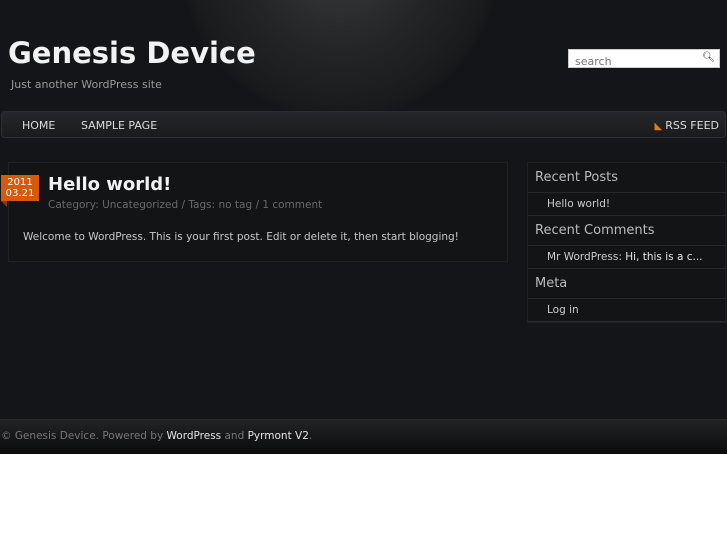 The width and height of the screenshot is (727, 545). Describe the element at coordinates (20, 182) in the screenshot. I see `post-year: 2011` at that location.